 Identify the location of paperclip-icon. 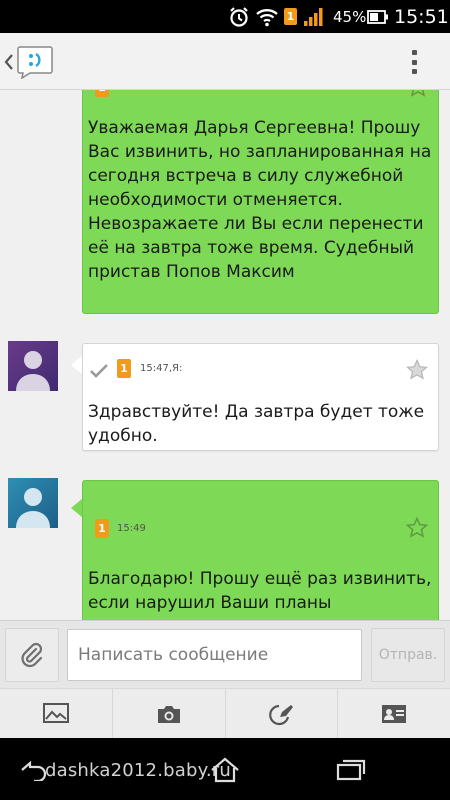
(32, 655).